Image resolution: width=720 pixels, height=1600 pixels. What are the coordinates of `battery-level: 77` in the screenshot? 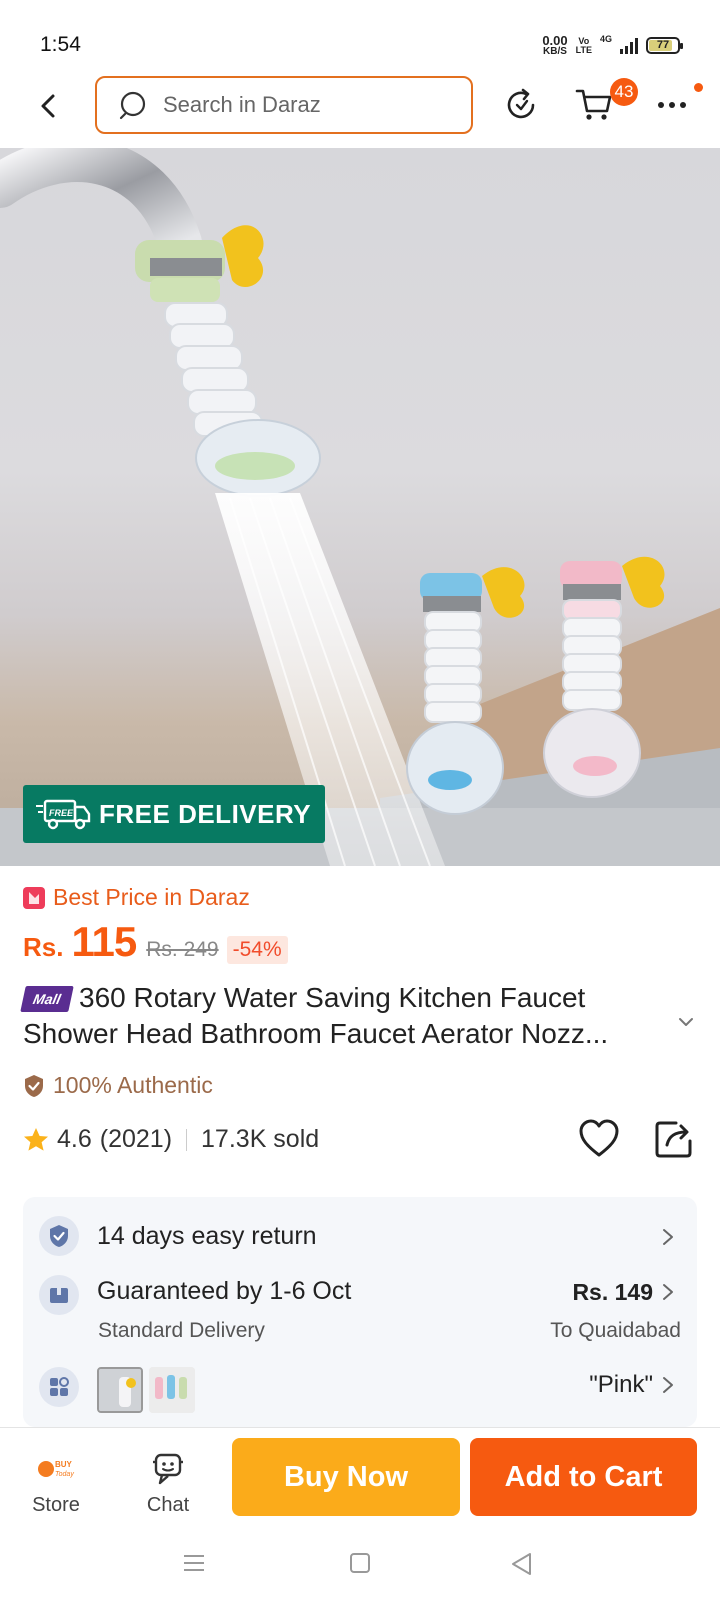 It's located at (663, 45).